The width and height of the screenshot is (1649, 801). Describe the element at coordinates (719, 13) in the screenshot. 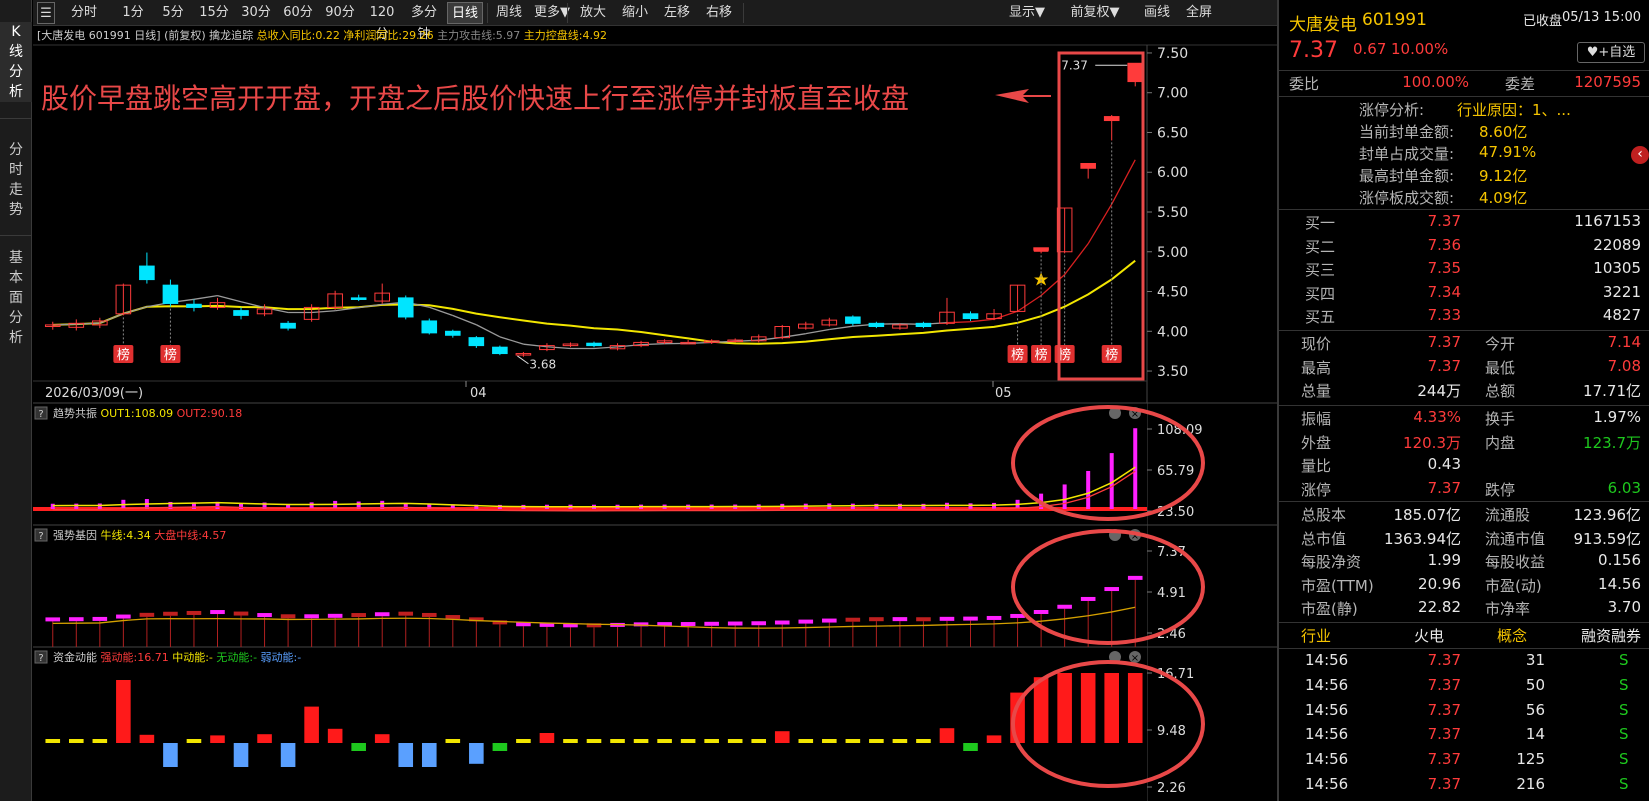

I see `period-button-15: 右移` at that location.